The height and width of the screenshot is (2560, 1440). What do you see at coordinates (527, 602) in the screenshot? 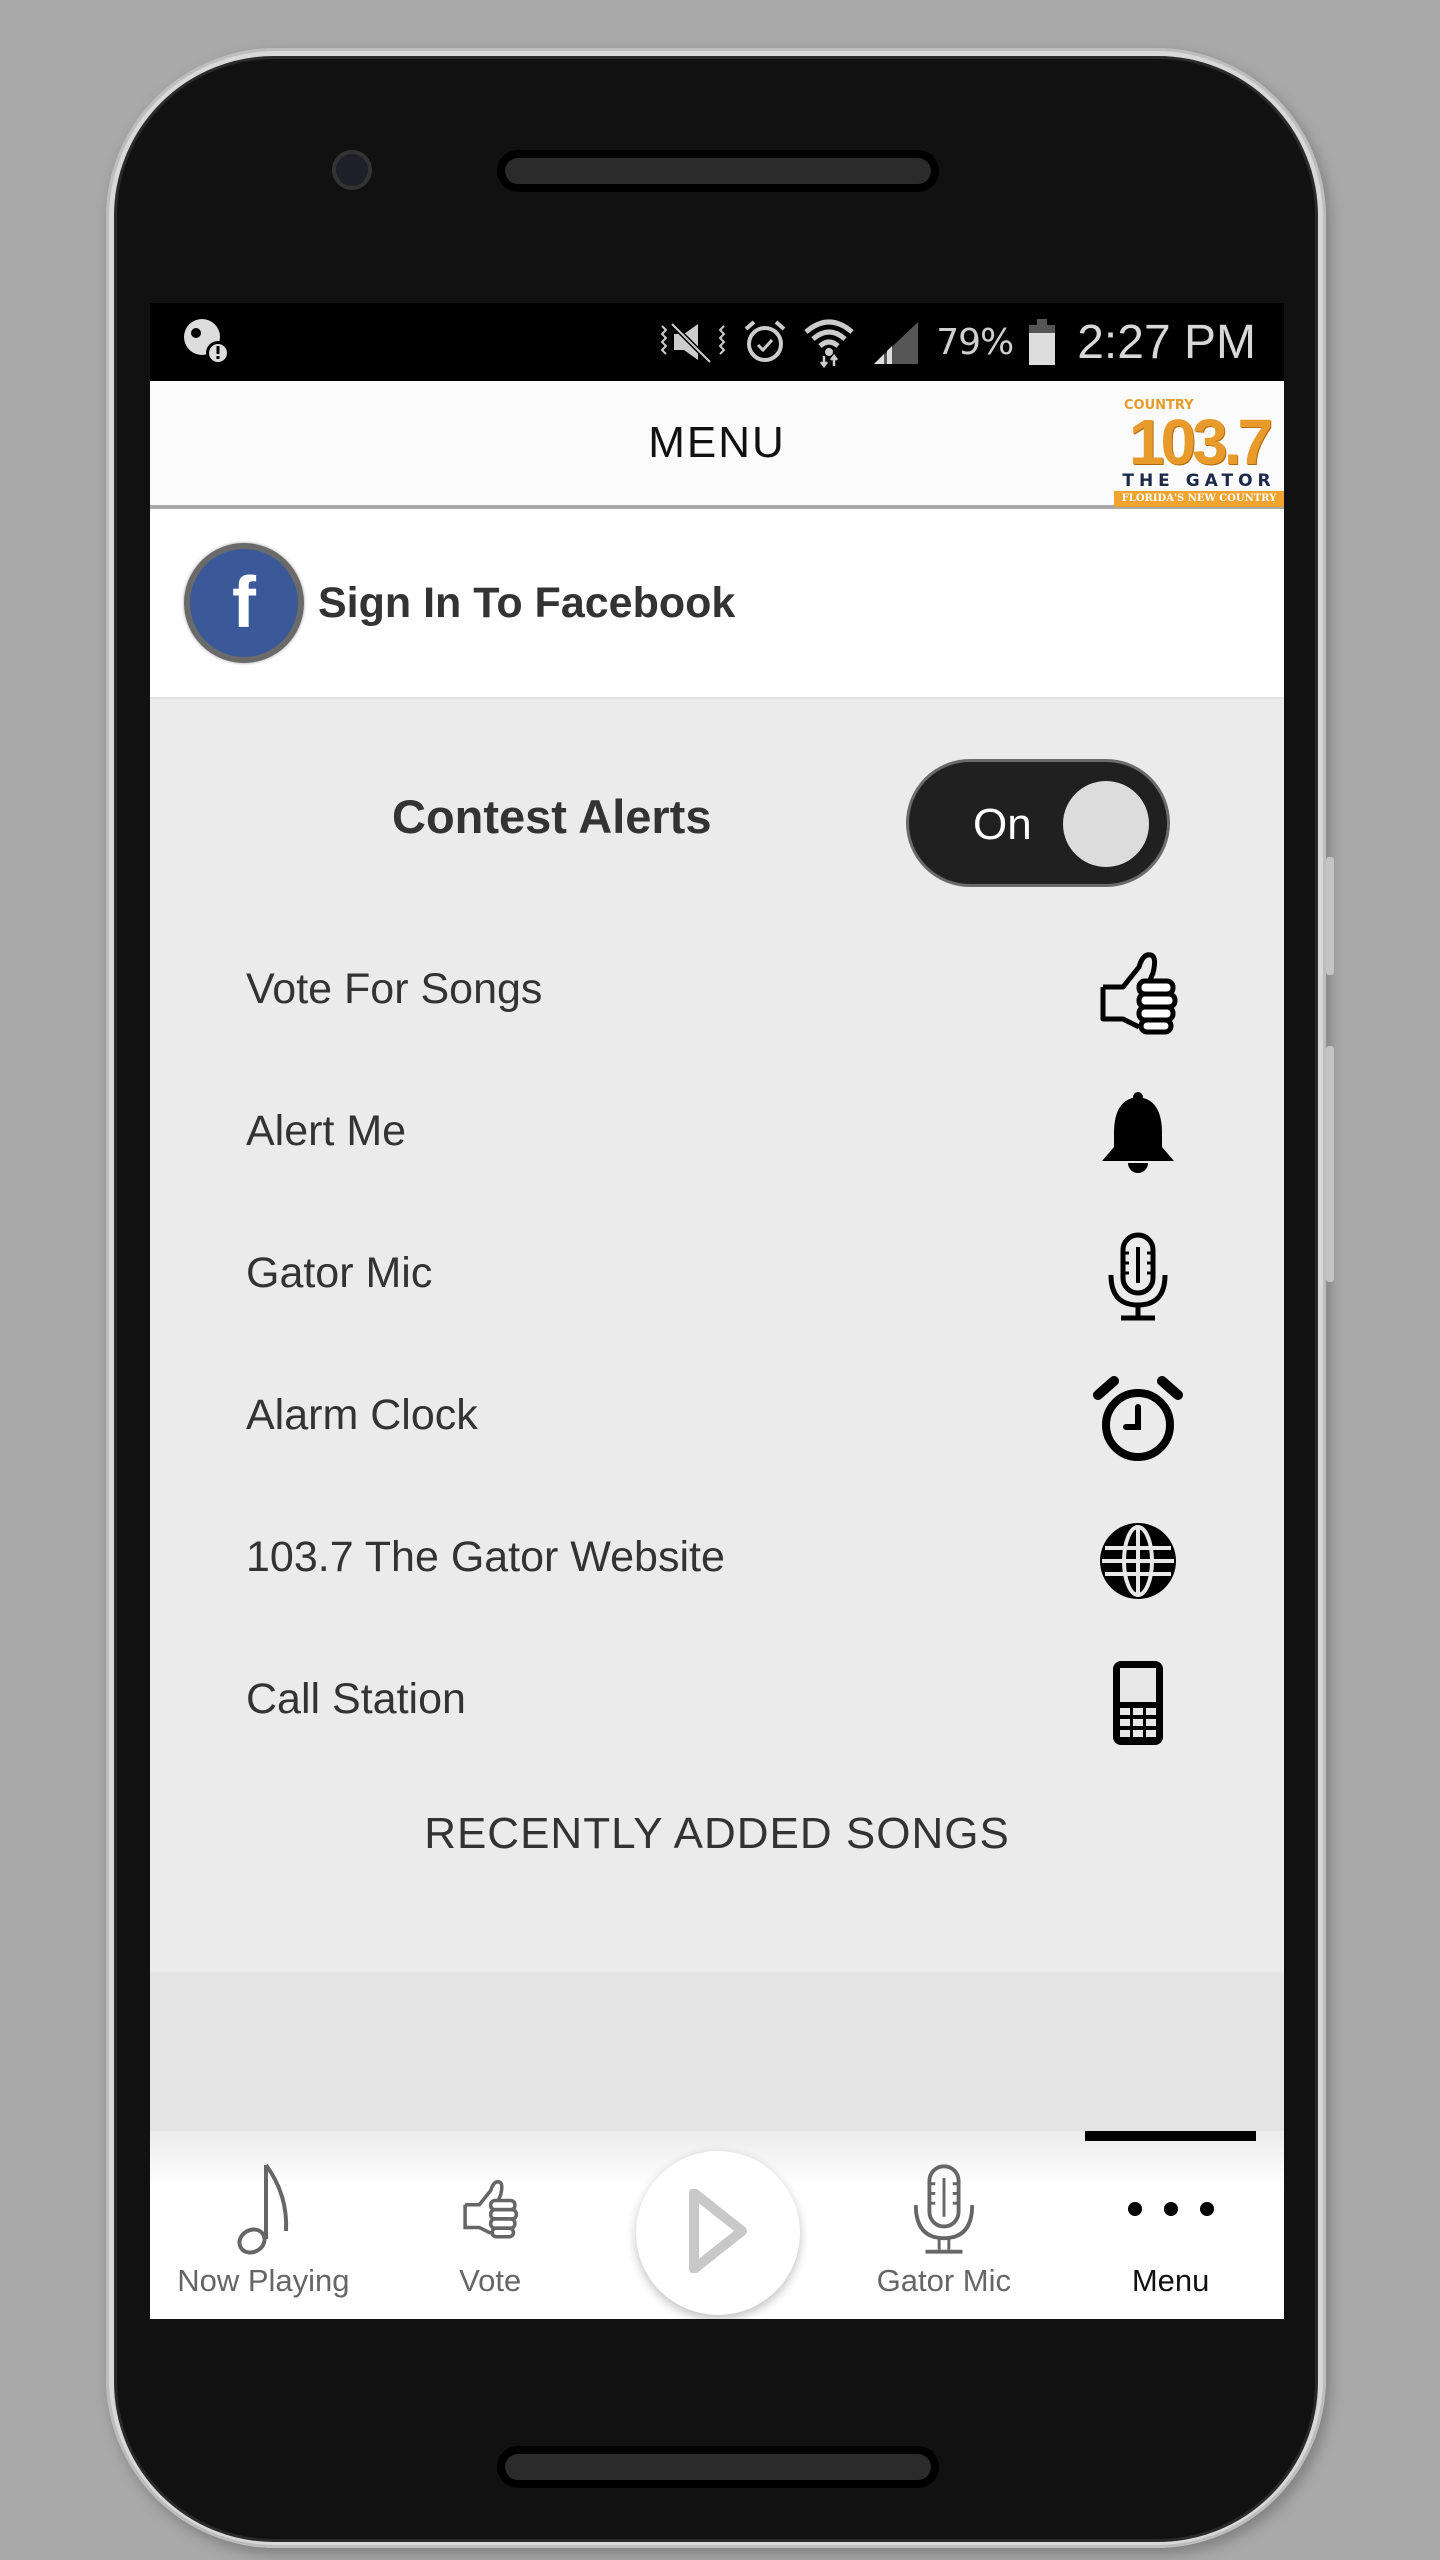
I see `facebook-sign-in-label: Sign In To Facebook` at bounding box center [527, 602].